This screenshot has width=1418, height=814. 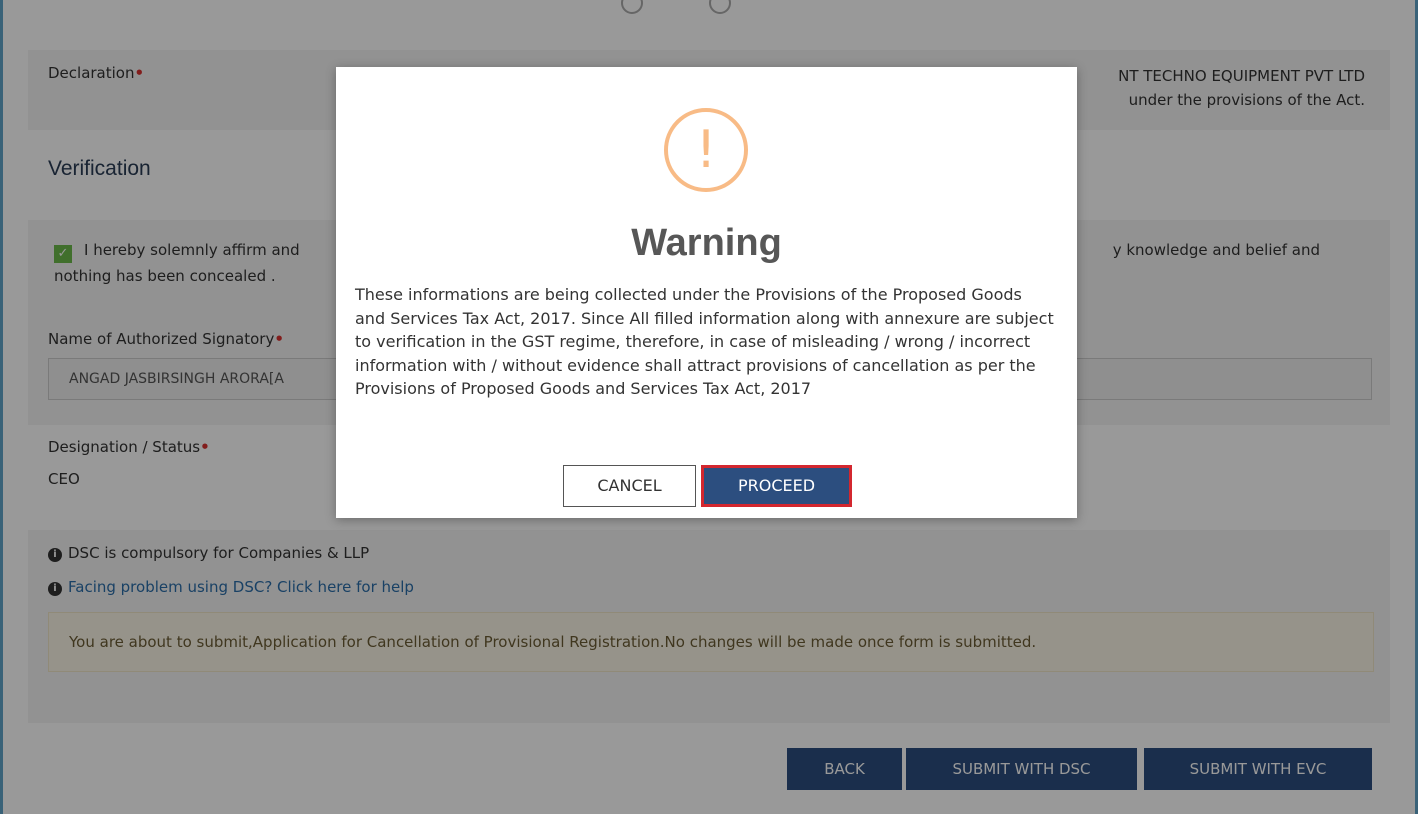 I want to click on modal-title: Warning, so click(x=706, y=243).